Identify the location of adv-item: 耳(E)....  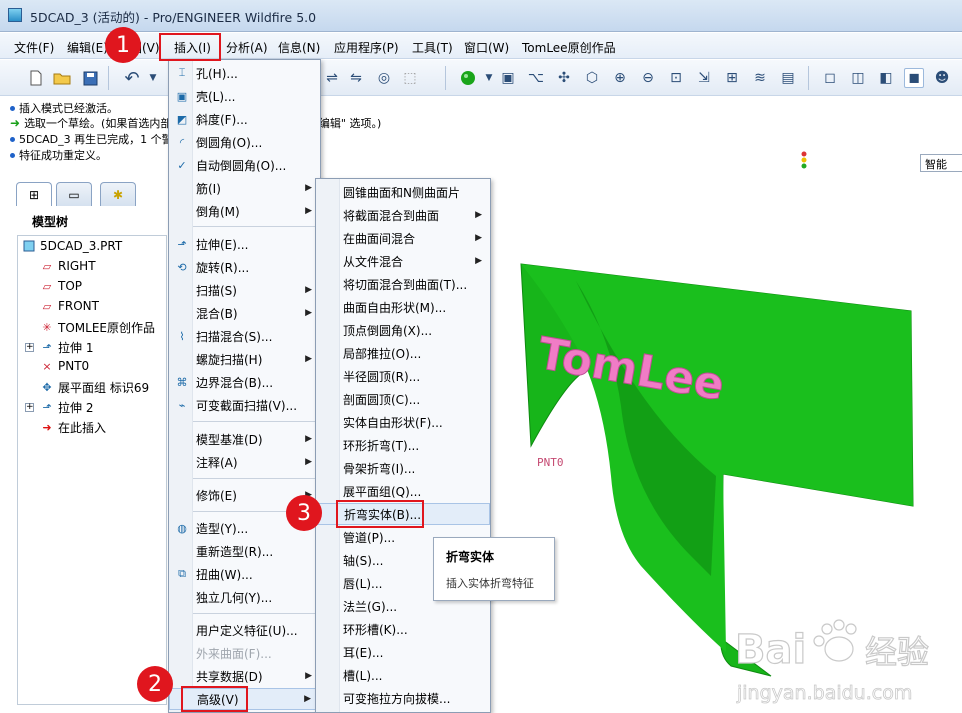
(403, 652).